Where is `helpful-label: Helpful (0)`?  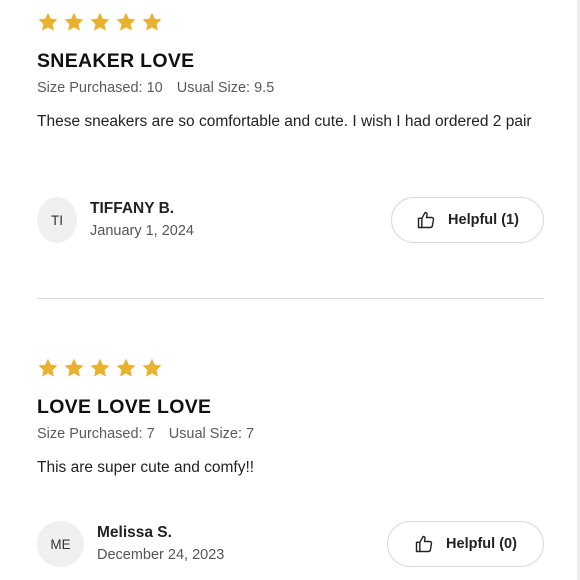 helpful-label: Helpful (0) is located at coordinates (481, 544).